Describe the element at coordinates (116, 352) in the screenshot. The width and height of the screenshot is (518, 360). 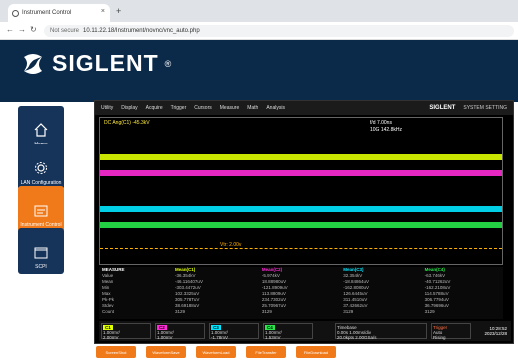
I see `screenshot-button: ScreenShot` at that location.